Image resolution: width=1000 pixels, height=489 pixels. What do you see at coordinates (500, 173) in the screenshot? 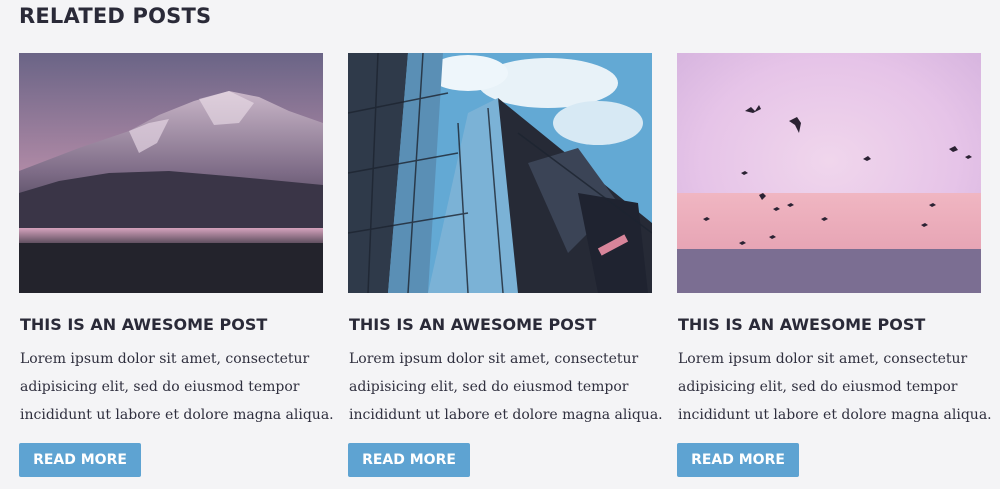
I see `post-image-skyscraper` at bounding box center [500, 173].